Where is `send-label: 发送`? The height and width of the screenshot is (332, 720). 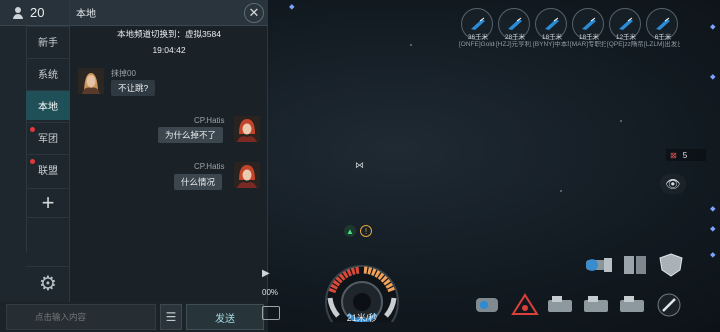
send-label: 发送 is located at coordinates (225, 319).